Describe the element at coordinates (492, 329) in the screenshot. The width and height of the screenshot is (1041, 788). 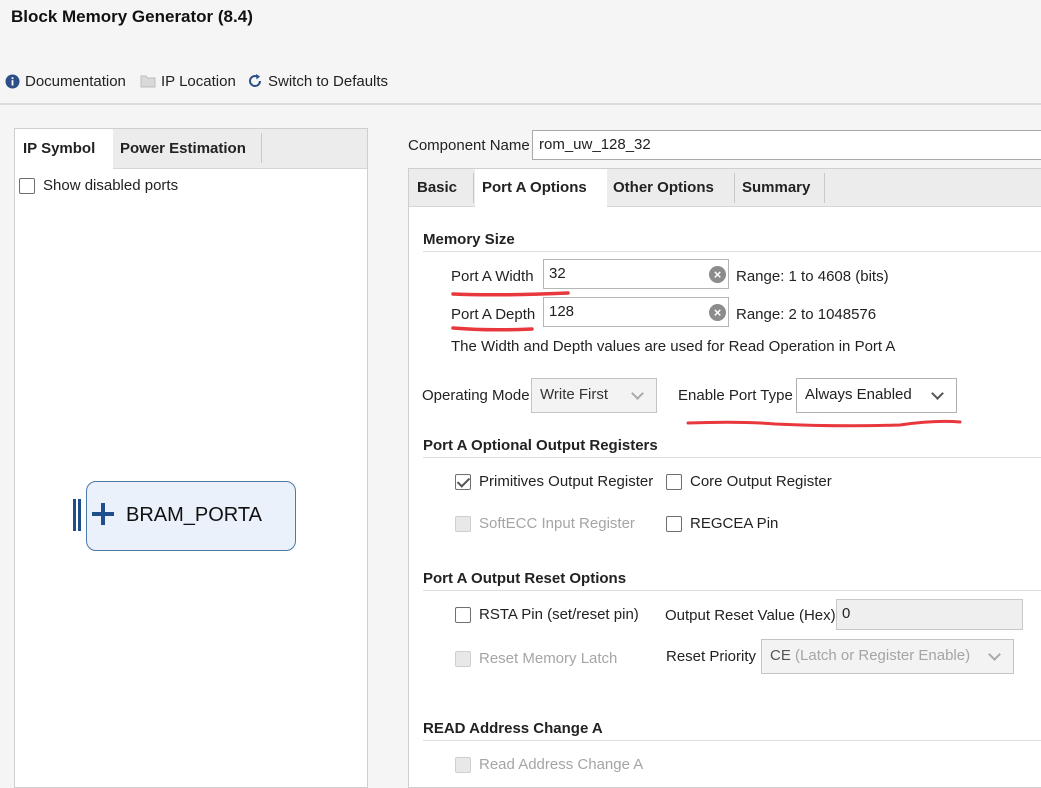
I see `depth-underline` at that location.